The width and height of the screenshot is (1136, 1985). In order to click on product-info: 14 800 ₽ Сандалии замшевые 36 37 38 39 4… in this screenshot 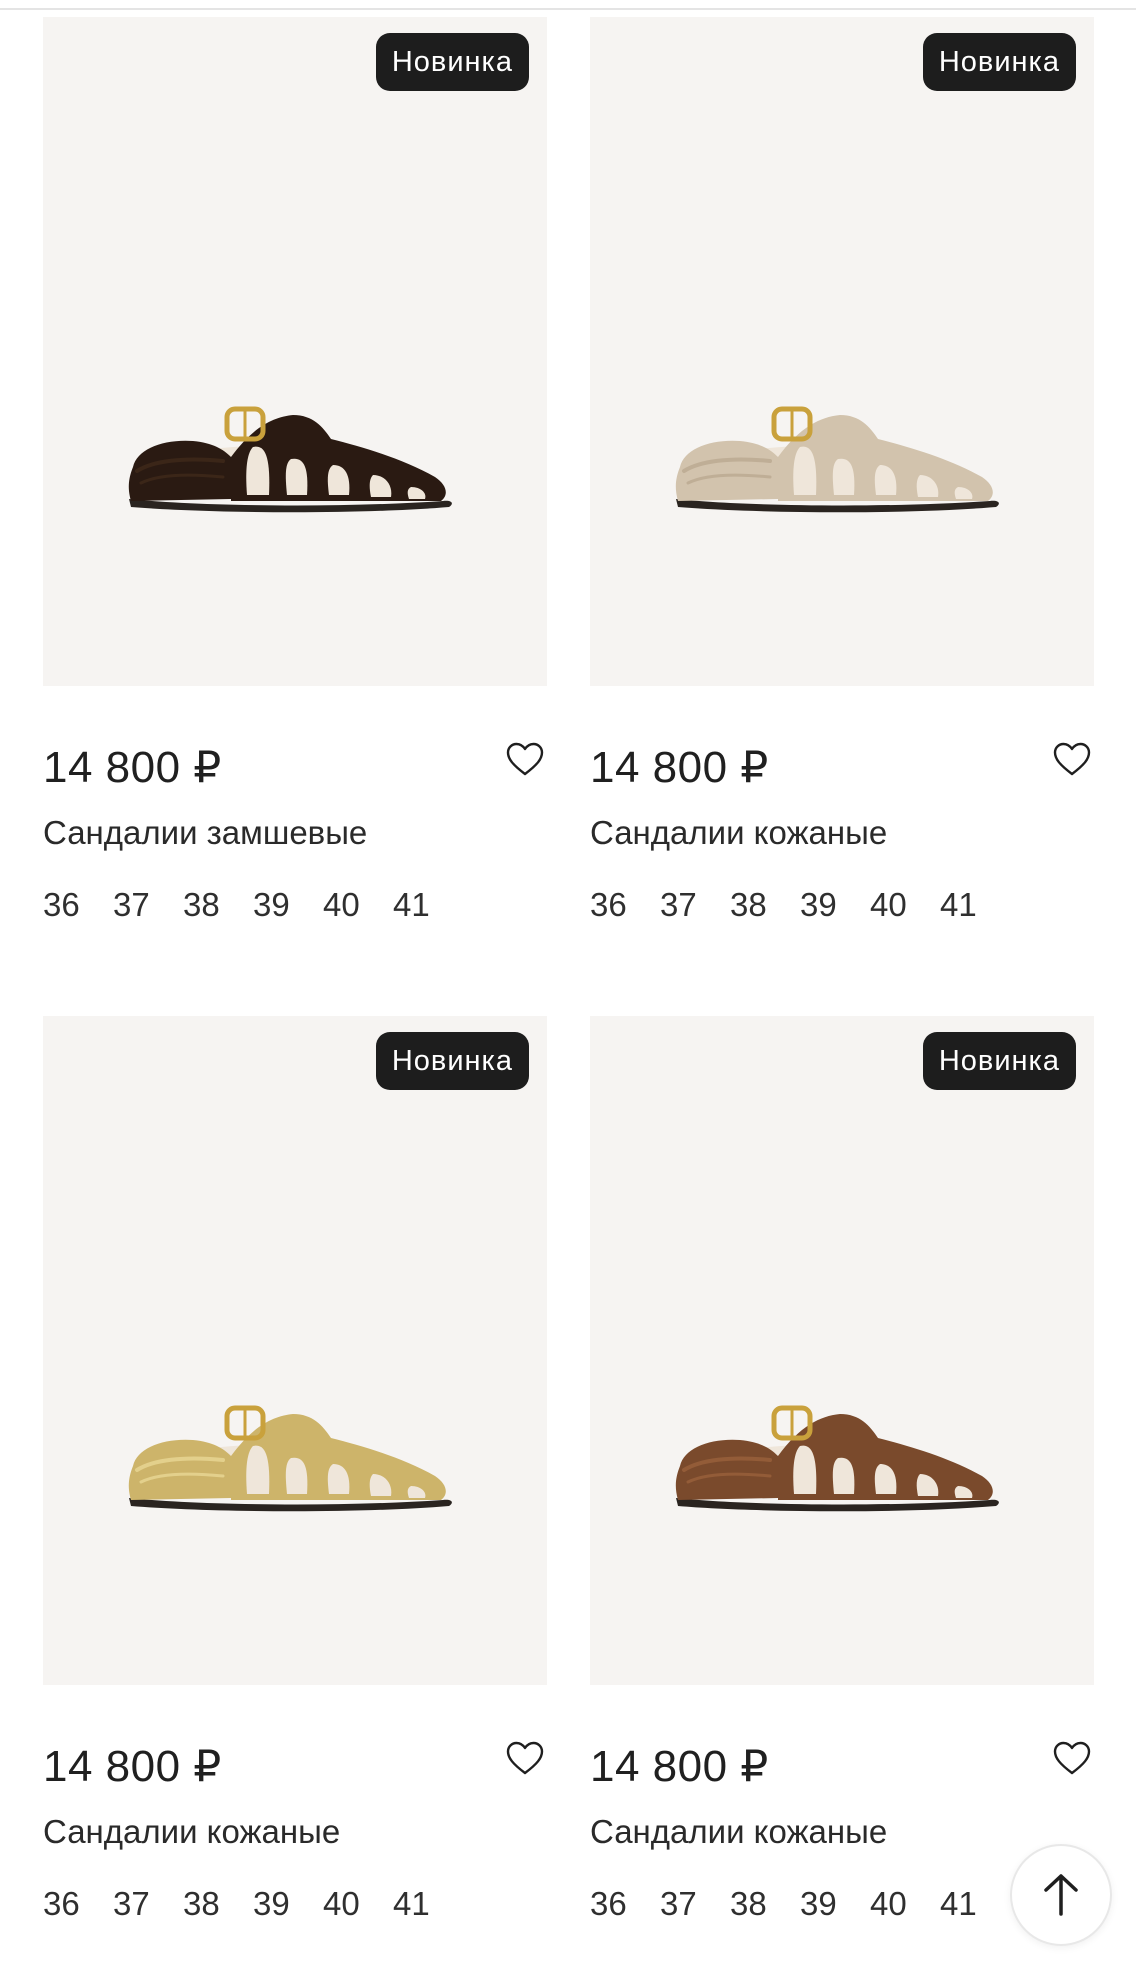, I will do `click(295, 836)`.